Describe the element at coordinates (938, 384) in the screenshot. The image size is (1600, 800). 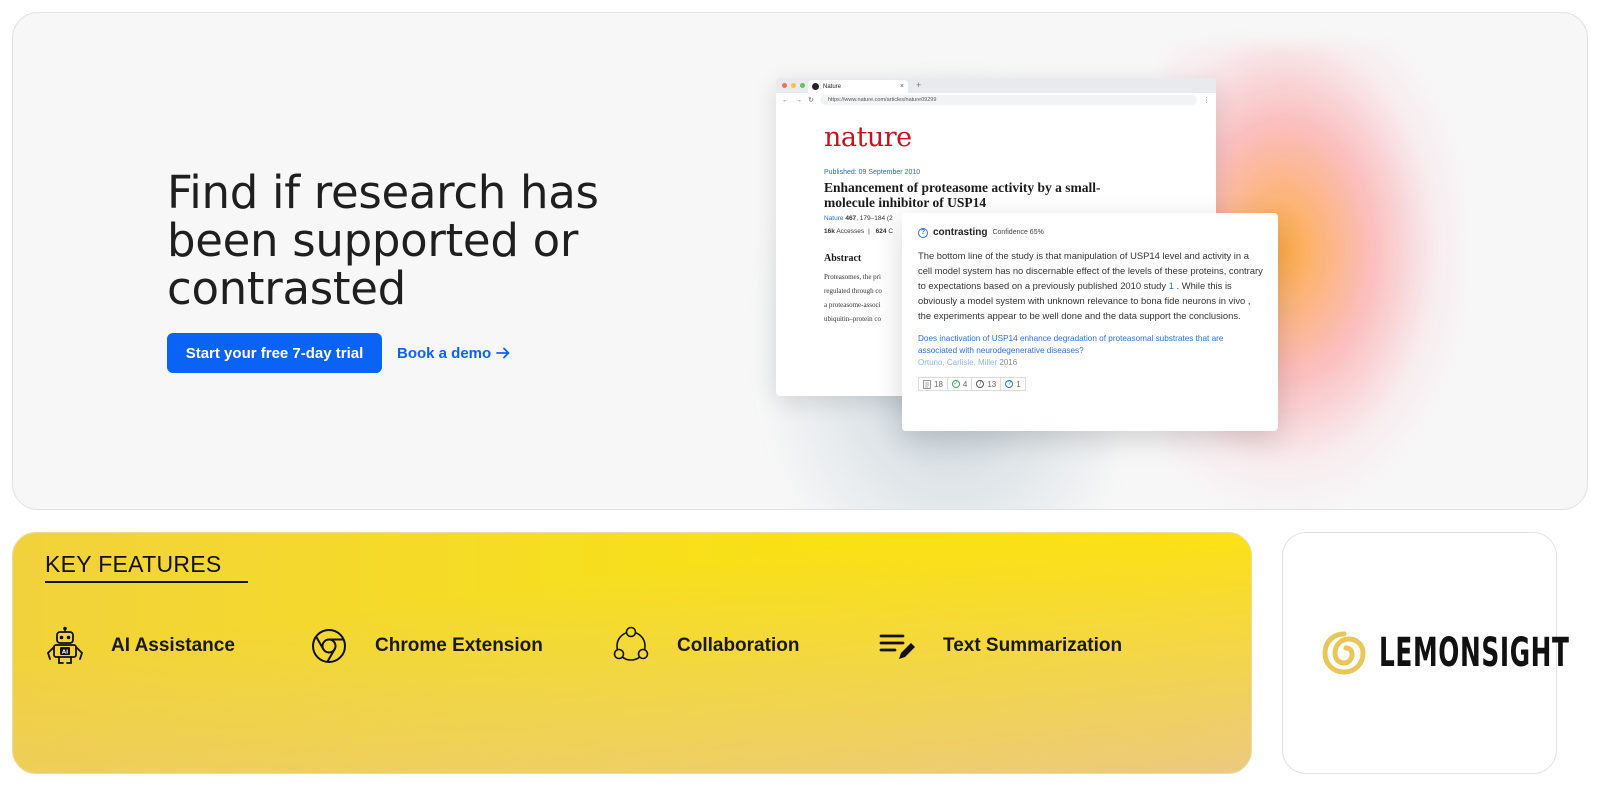
I see `stat-total-count: 18` at that location.